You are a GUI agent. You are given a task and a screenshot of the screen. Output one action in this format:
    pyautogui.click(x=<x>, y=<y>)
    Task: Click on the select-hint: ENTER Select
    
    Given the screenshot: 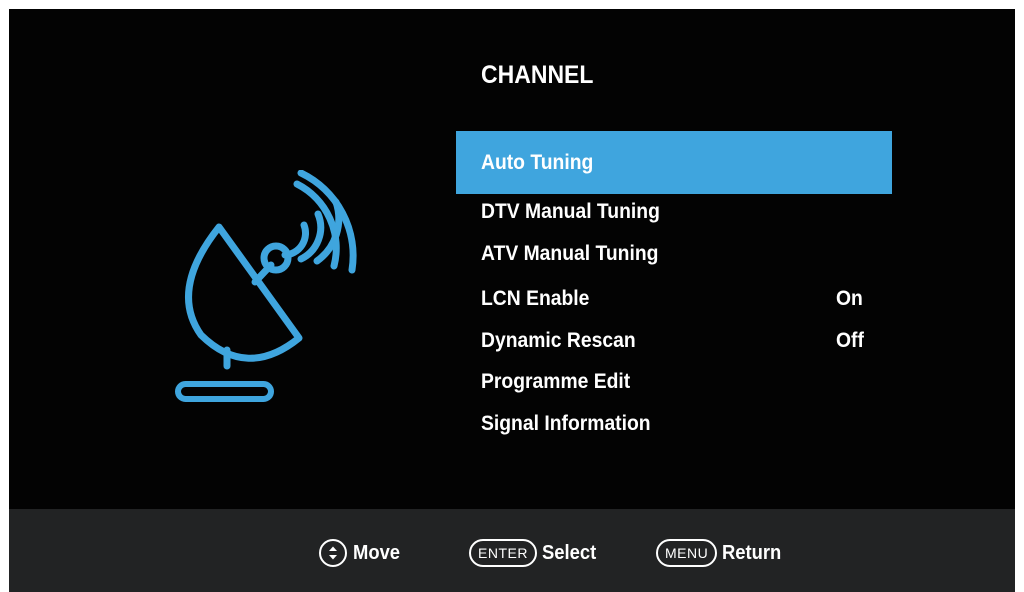 What is the action you would take?
    pyautogui.click(x=535, y=553)
    